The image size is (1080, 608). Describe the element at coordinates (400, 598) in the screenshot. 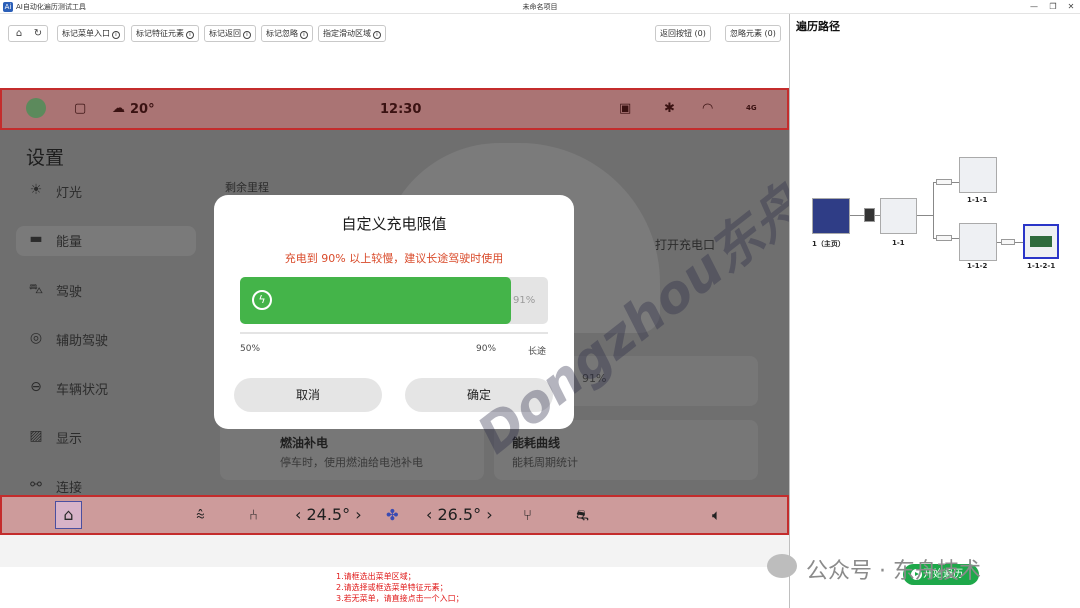

I see `instruction-hint: 3.若无菜单，请直接点击一个入口；` at that location.